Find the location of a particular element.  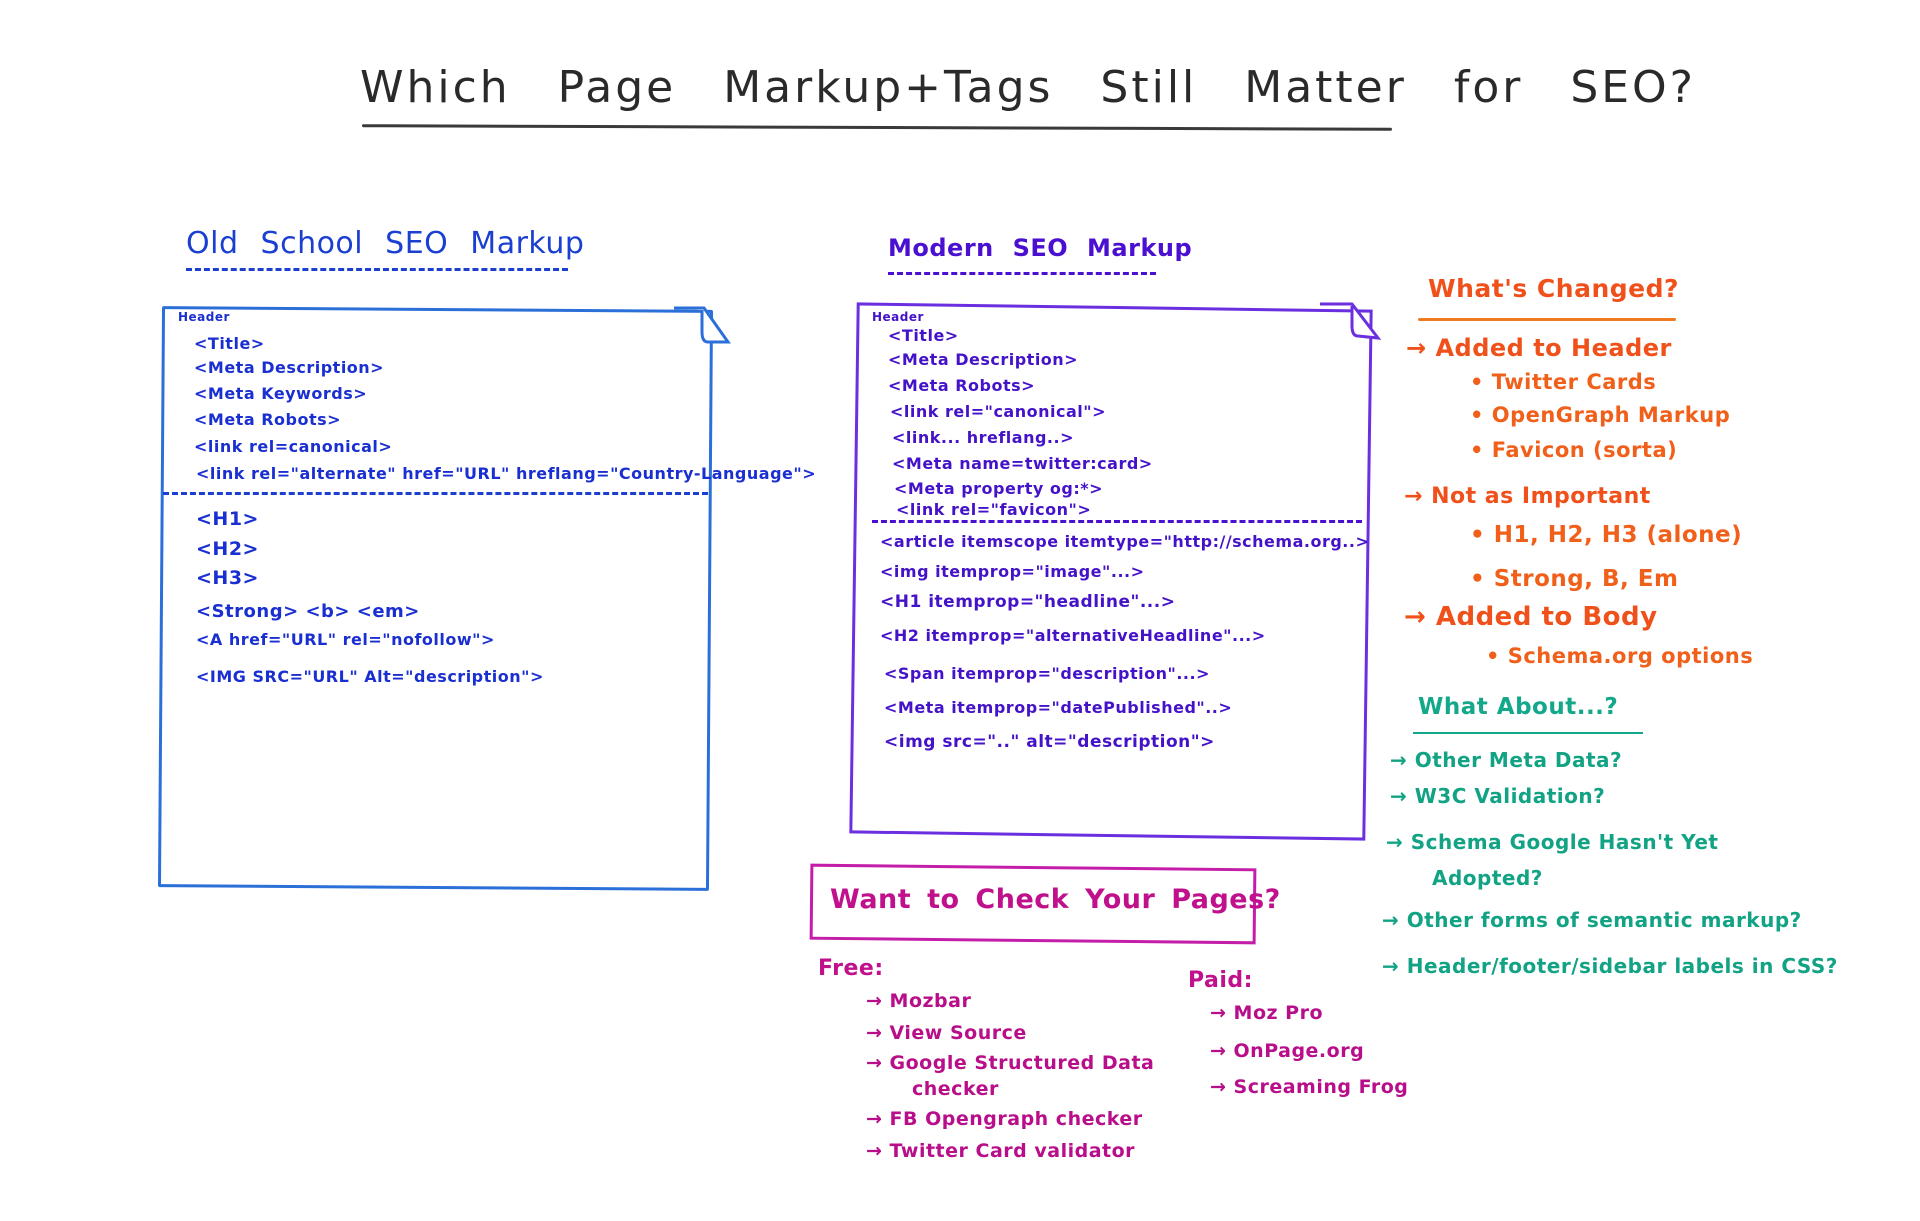

modern-header-tag: <link rel="canonical"> is located at coordinates (998, 411).